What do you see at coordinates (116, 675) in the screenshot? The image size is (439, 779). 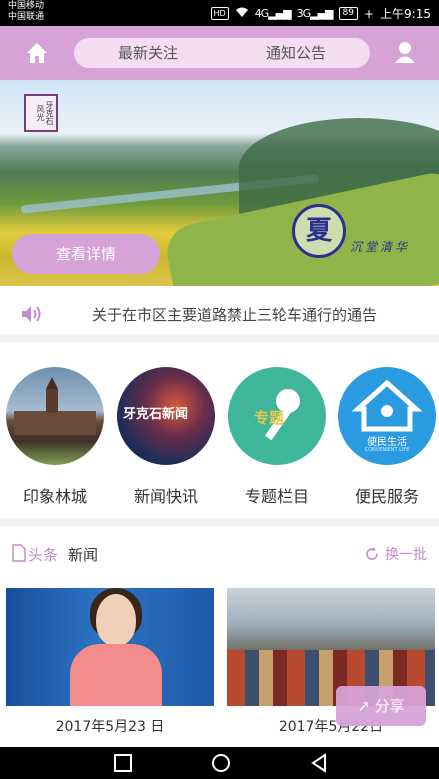 I see `news-anchor-body` at bounding box center [116, 675].